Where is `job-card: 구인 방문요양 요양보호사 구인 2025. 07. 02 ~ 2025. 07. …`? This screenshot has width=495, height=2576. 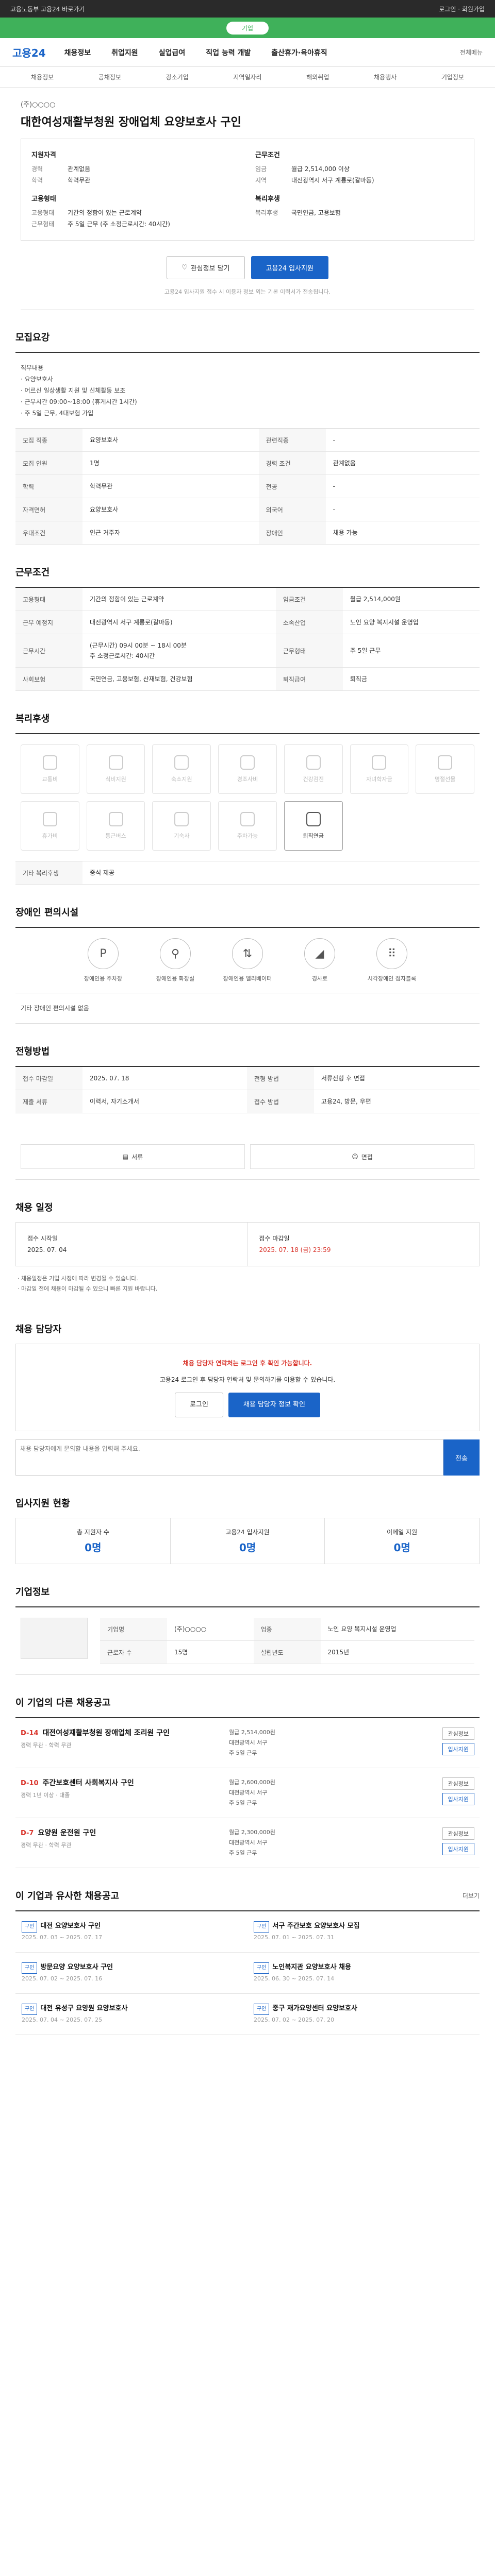
job-card: 구인 방문요양 요양보호사 구인 2025. 07. 02 ~ 2025. 07. … is located at coordinates (131, 1973).